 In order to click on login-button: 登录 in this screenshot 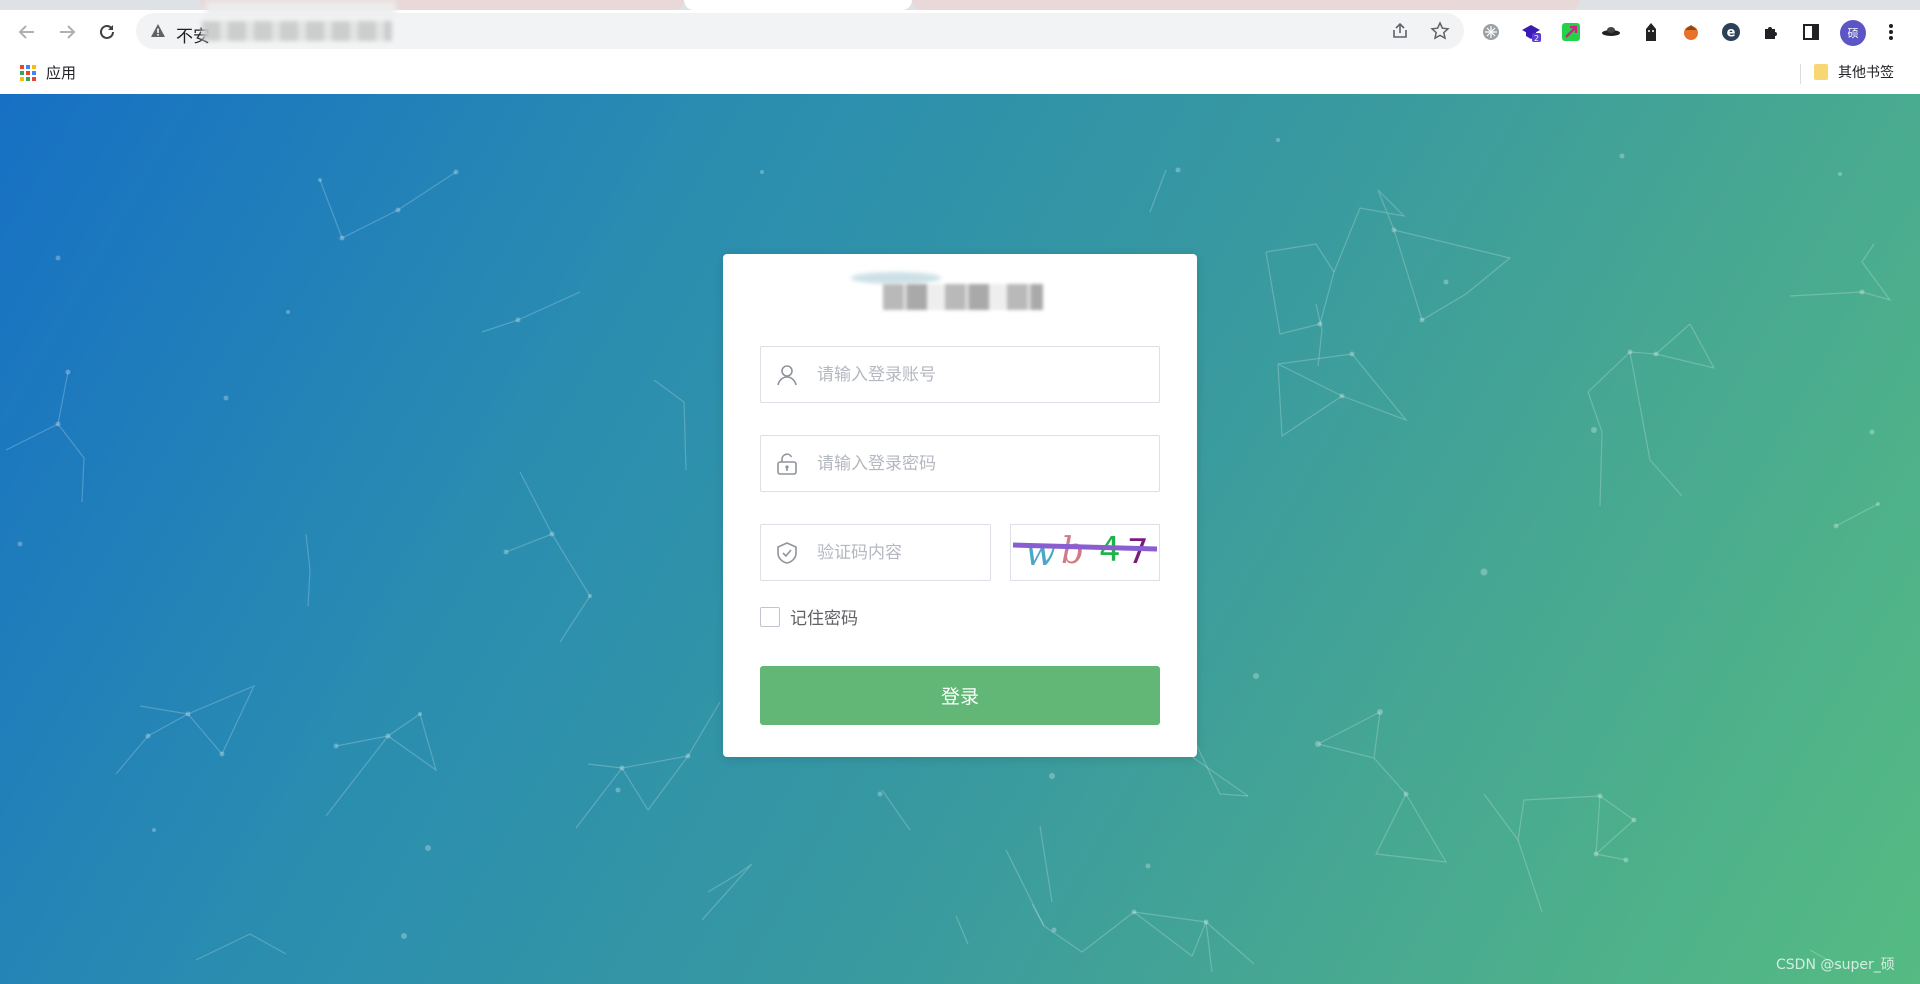, I will do `click(960, 695)`.